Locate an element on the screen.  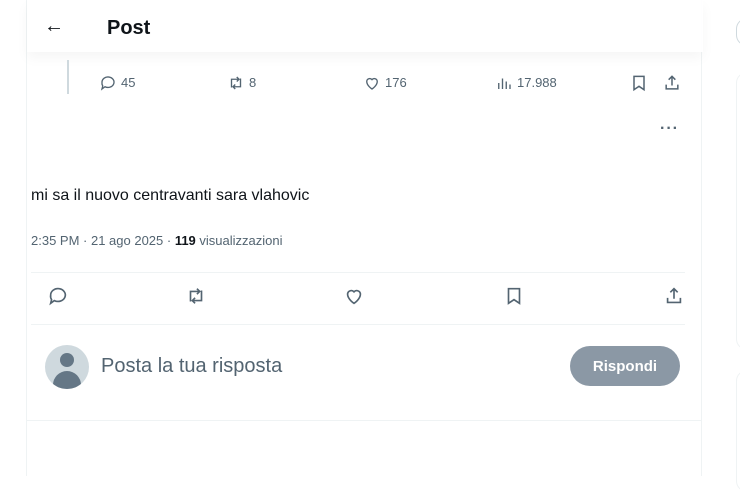
page-title: Post is located at coordinates (129, 28).